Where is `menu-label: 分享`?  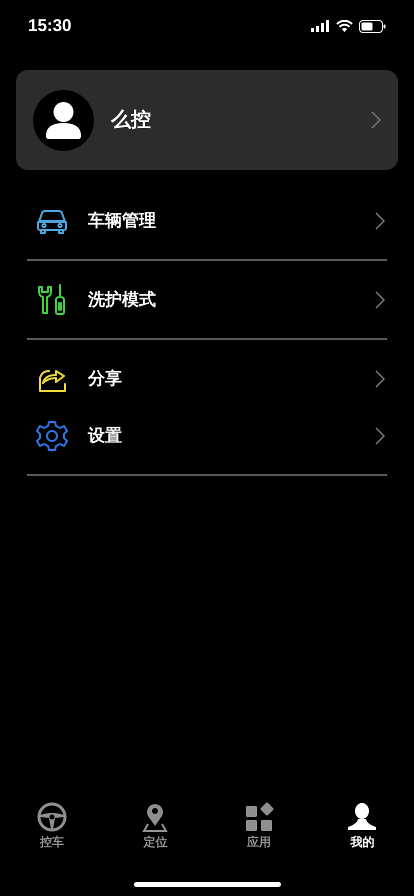 menu-label: 分享 is located at coordinates (105, 379).